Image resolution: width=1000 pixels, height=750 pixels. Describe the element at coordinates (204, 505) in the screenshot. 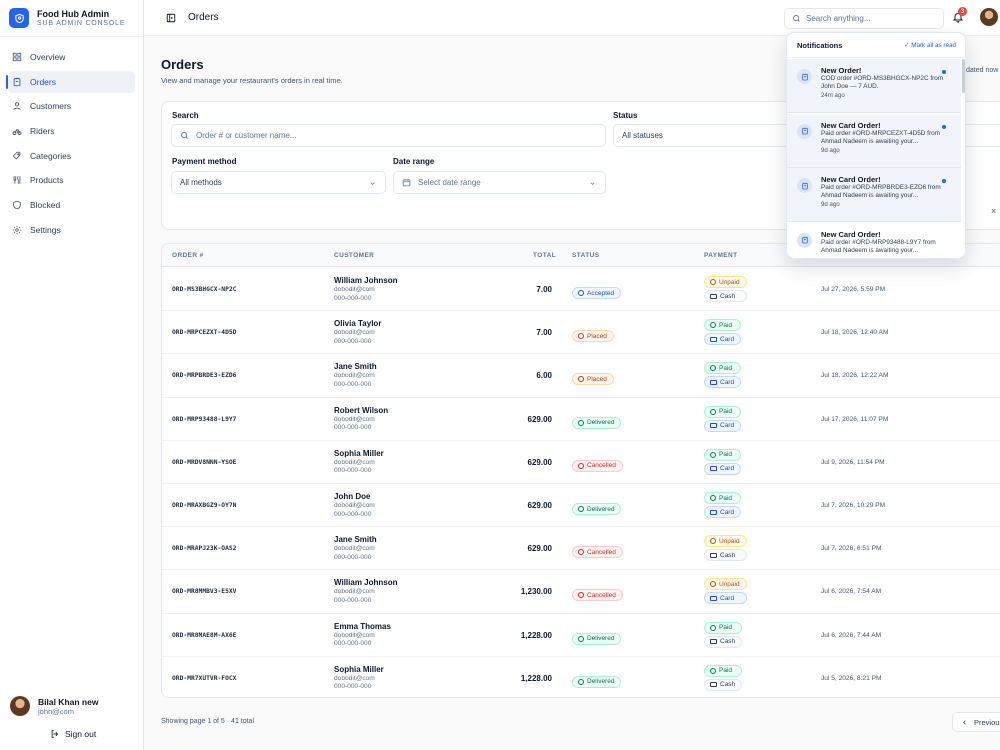

I see `order-number: ORD-MRAXBGZ9-OY7N` at that location.